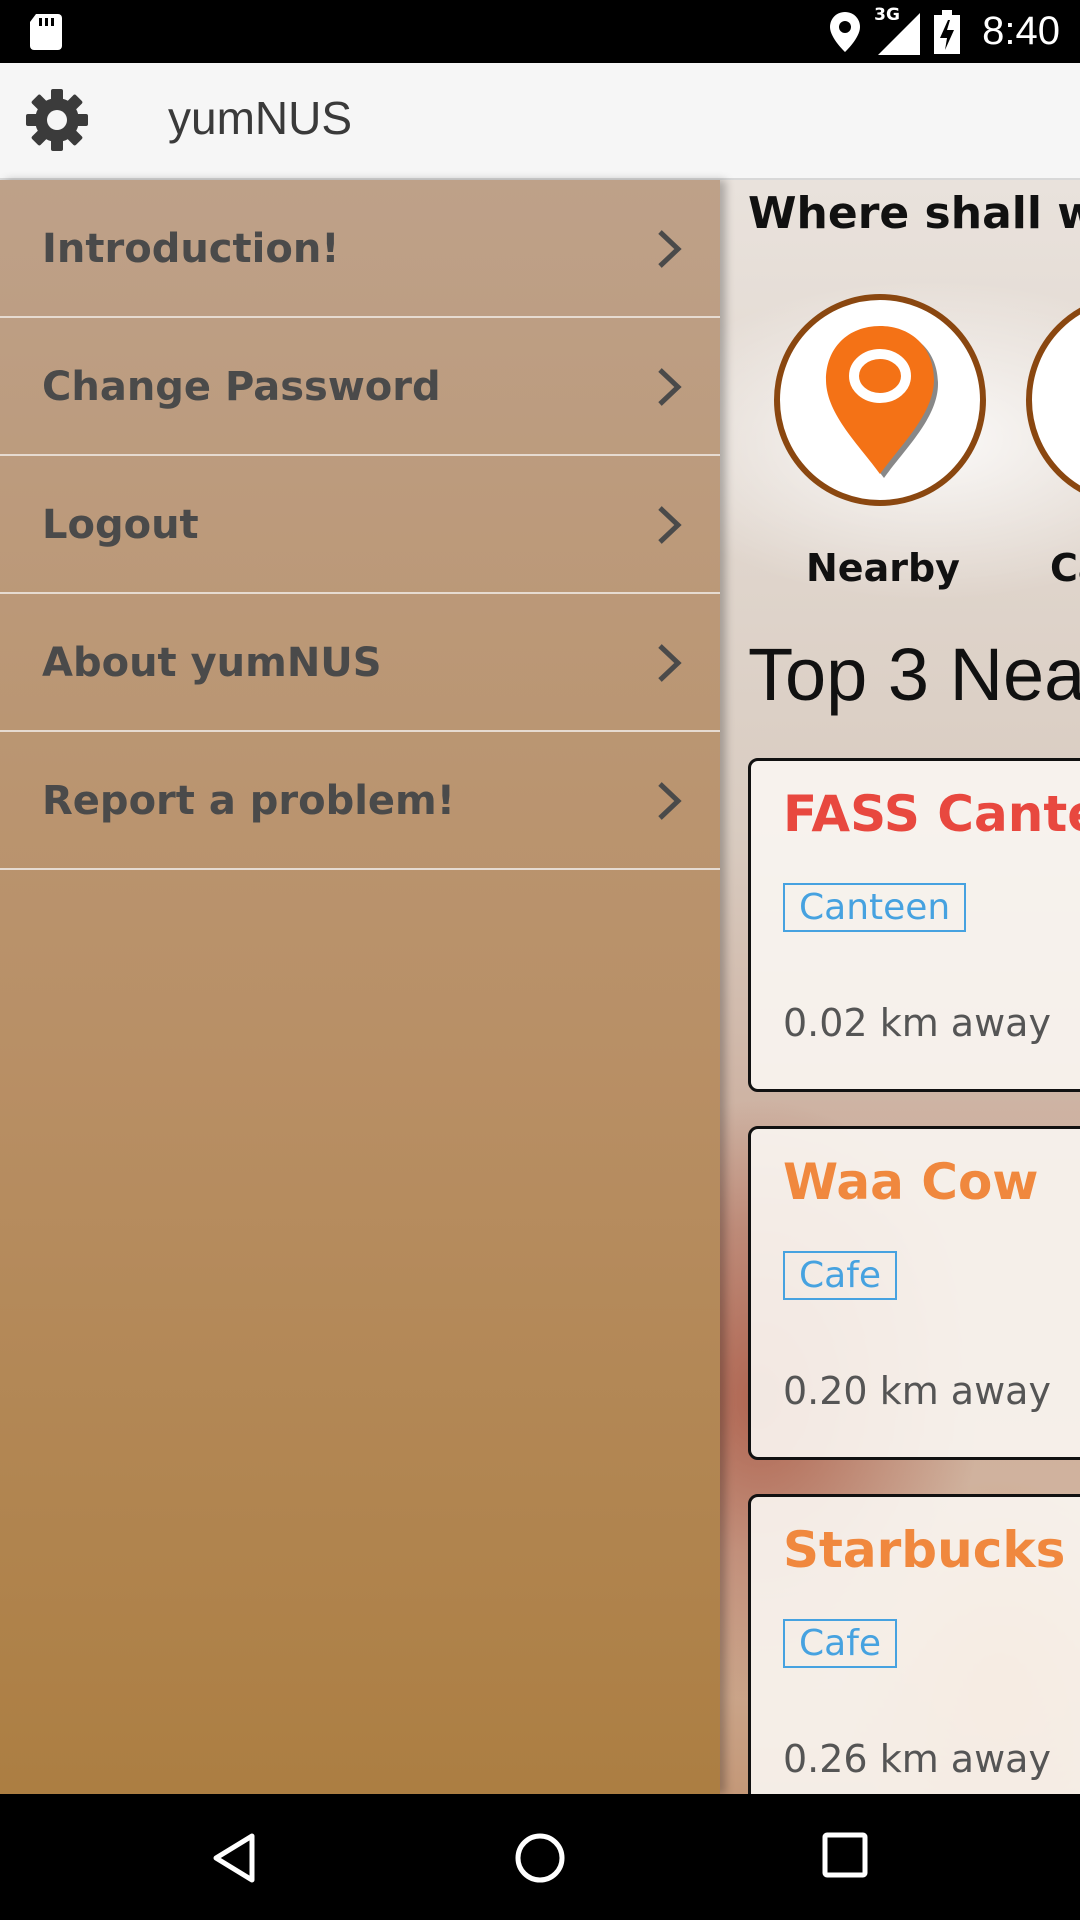 Image resolution: width=1080 pixels, height=1920 pixels. I want to click on restaurant-card: Waa Cow Cafe 0.20 km away, so click(914, 1293).